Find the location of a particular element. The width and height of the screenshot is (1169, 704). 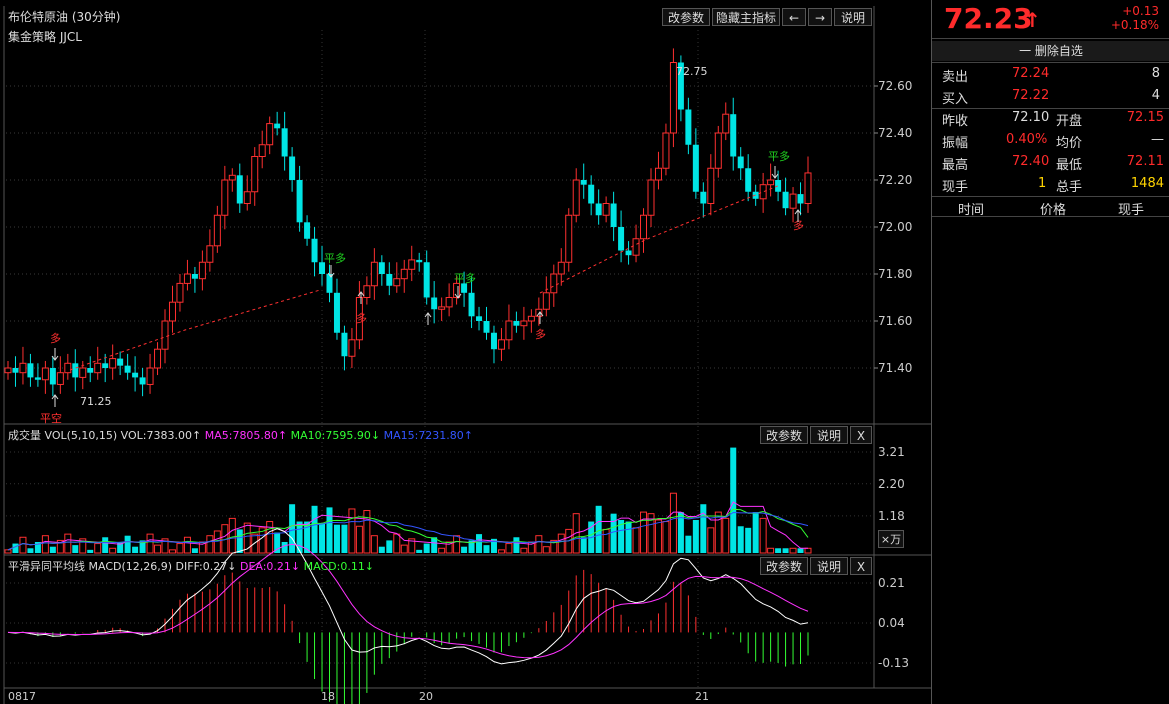

volume-params-button: 改参数 is located at coordinates (784, 435).